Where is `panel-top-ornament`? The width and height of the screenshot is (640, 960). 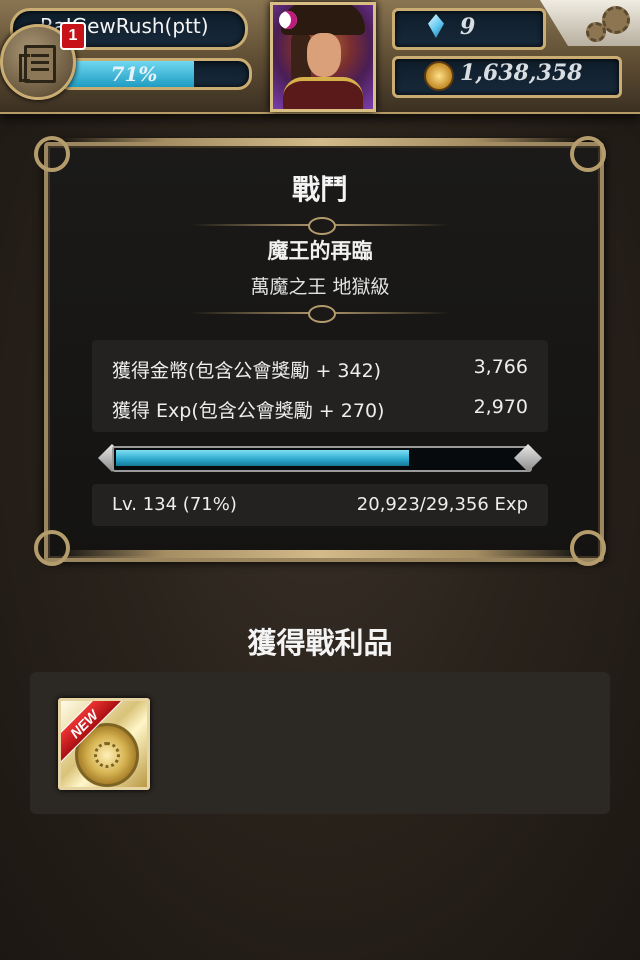
panel-top-ornament is located at coordinates (320, 142).